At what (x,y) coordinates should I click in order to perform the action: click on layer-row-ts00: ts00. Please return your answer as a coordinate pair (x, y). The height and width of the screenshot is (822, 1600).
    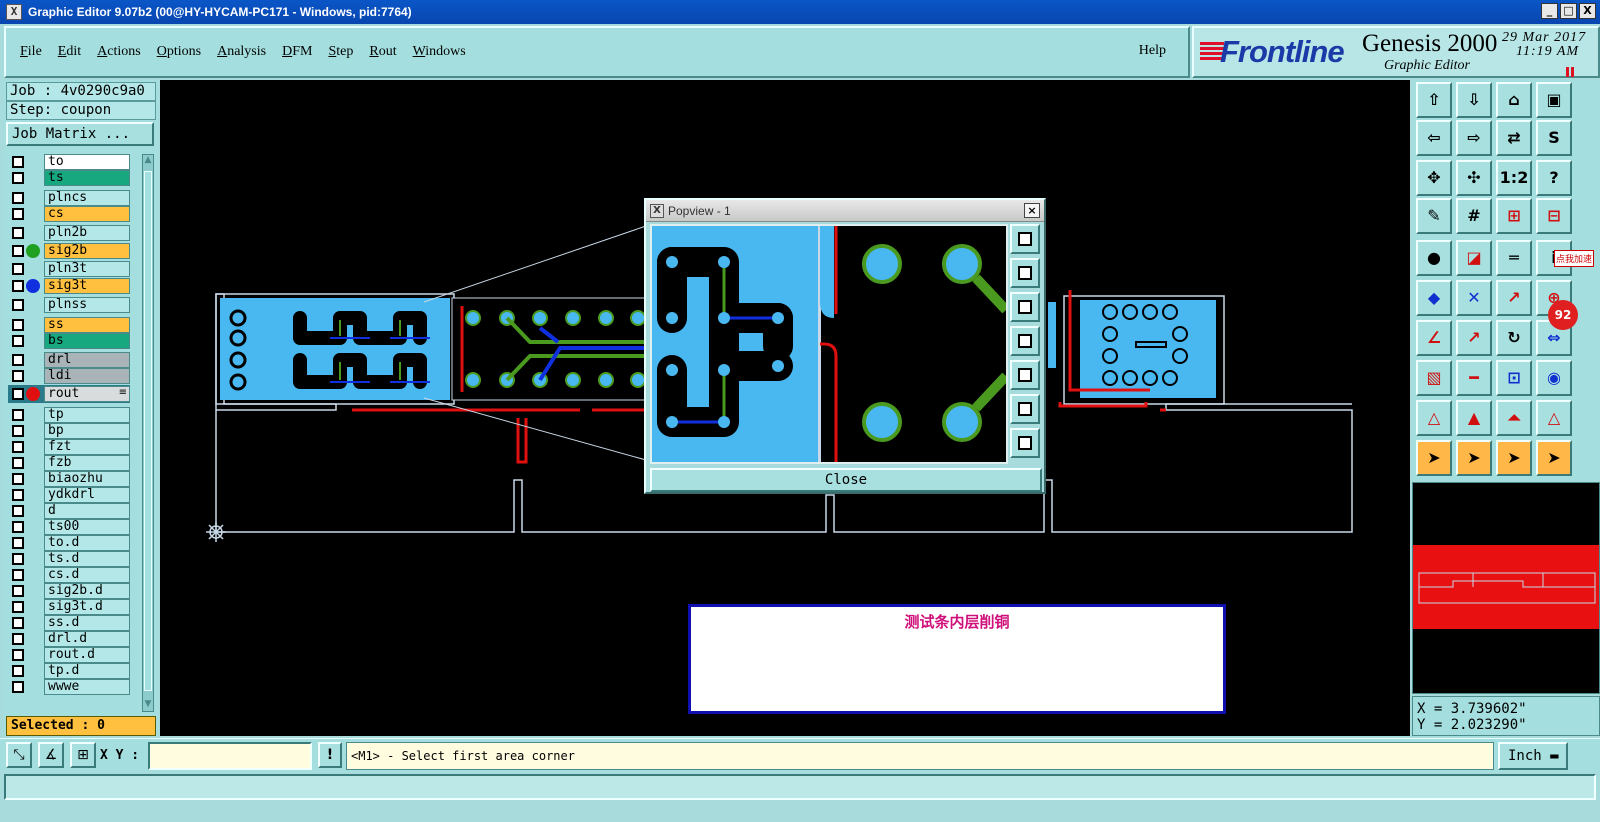
    Looking at the image, I should click on (69, 527).